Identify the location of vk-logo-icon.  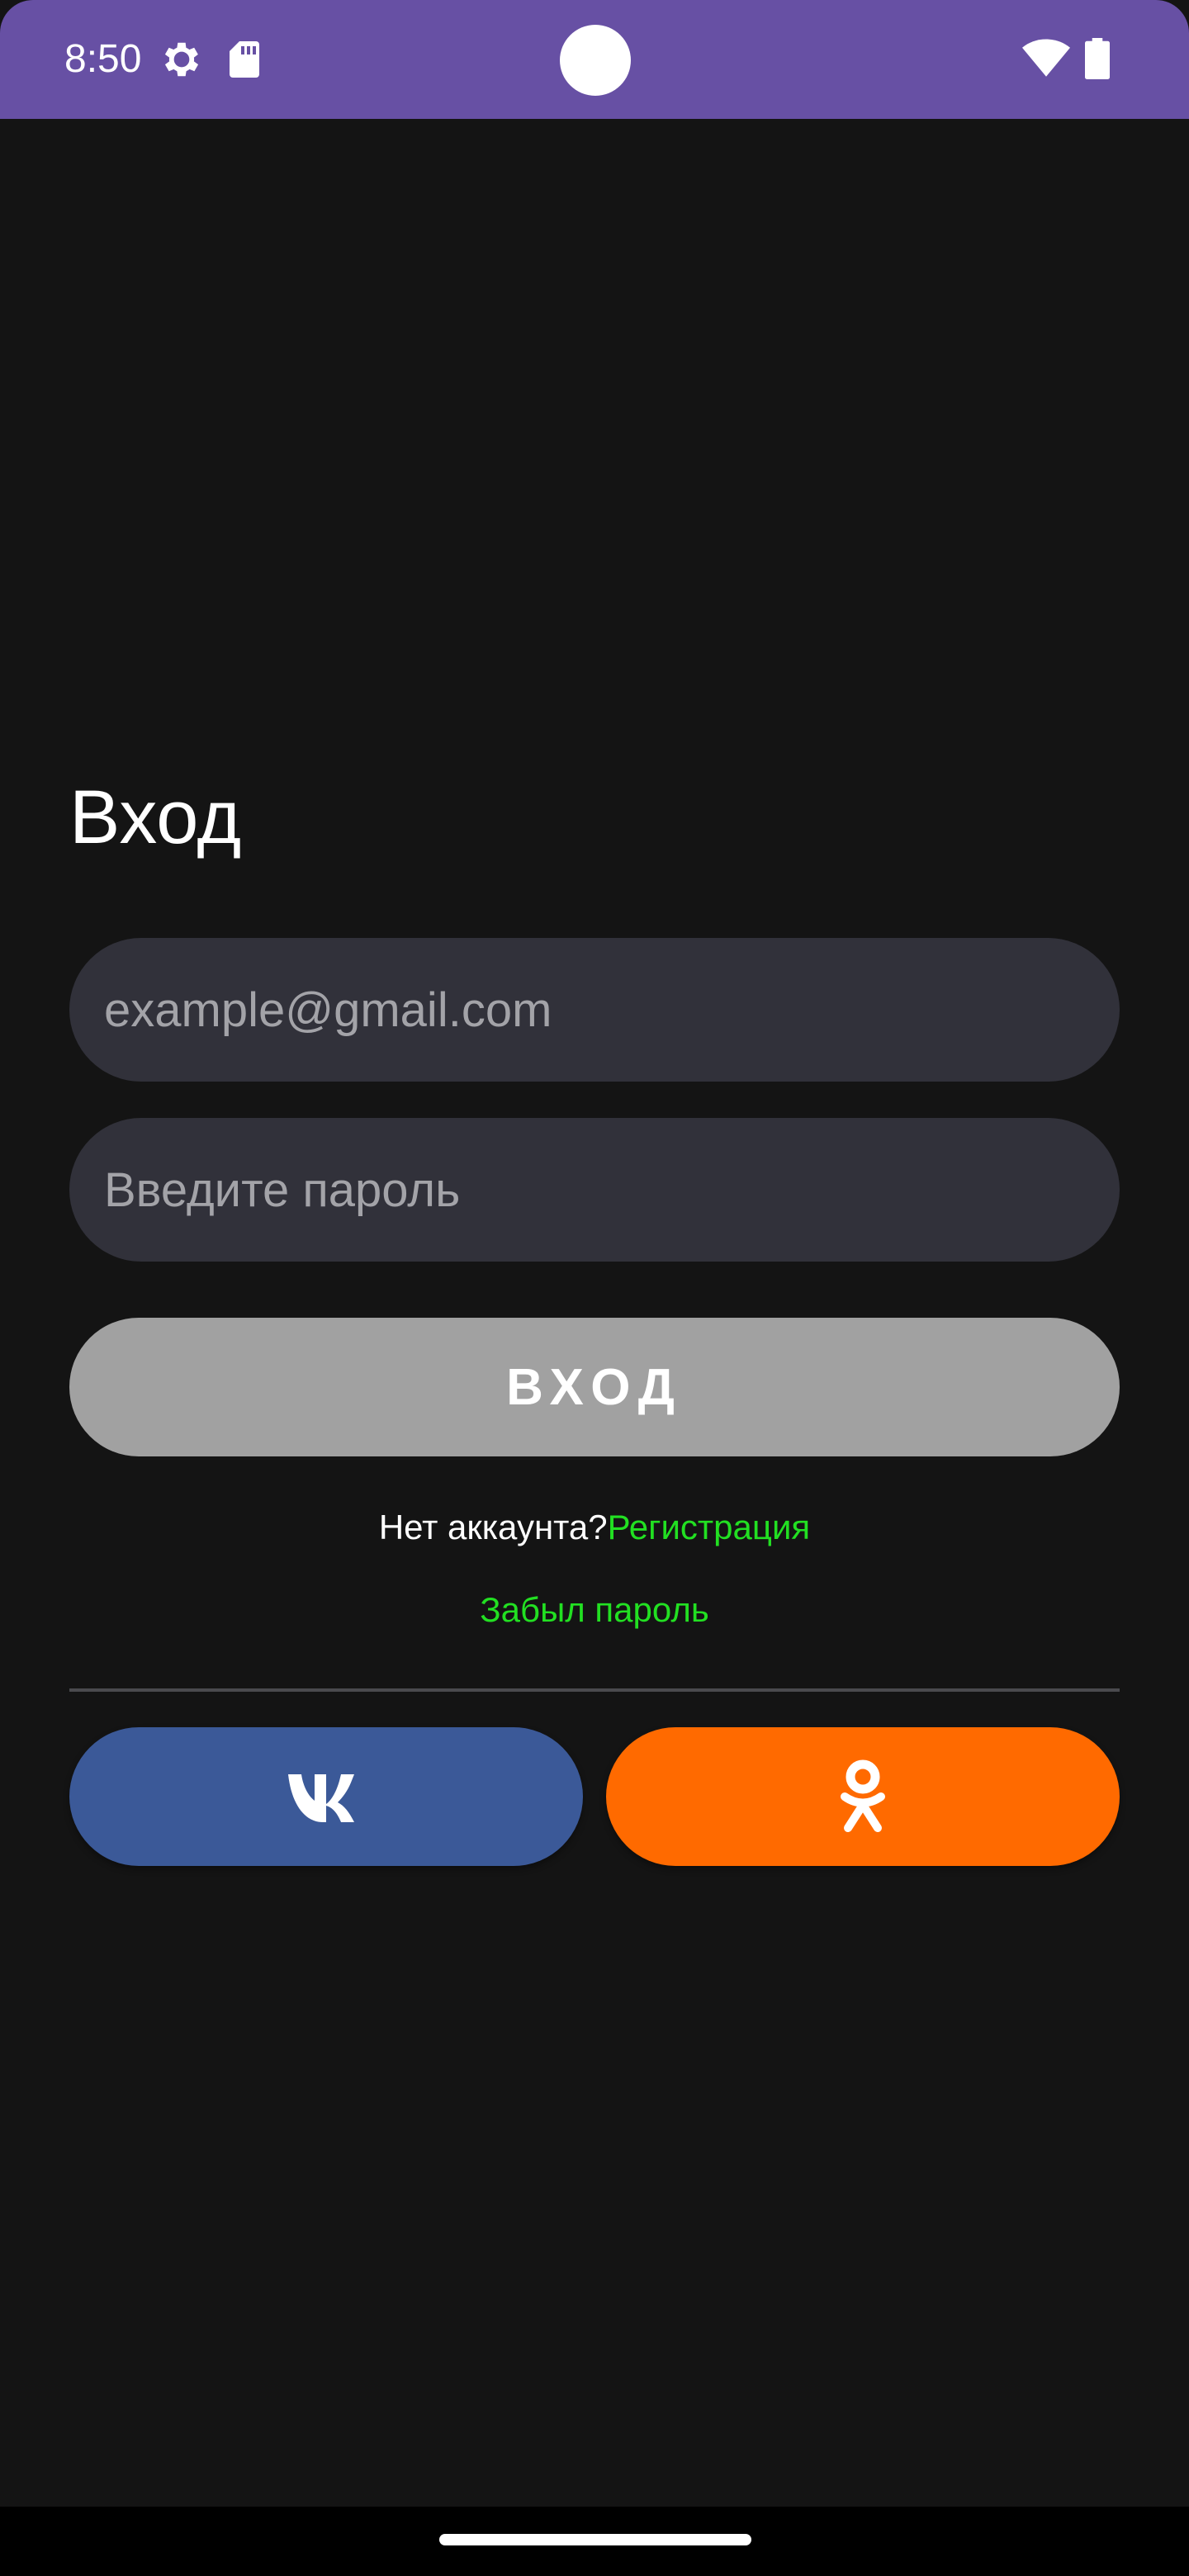
(321, 1798).